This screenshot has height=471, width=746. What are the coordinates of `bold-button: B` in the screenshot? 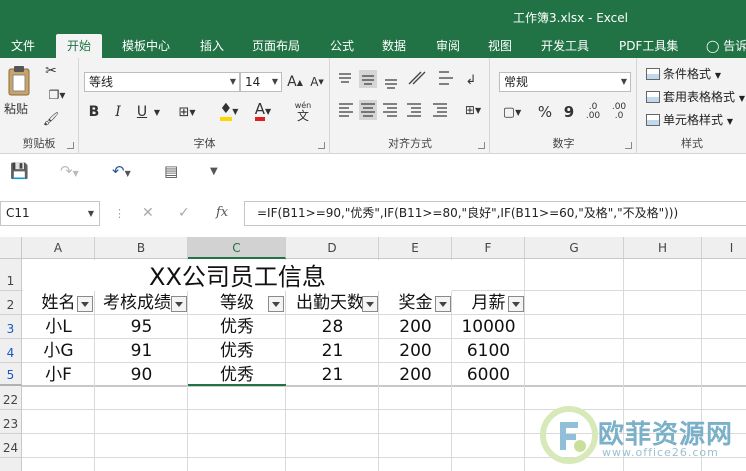 It's located at (94, 112).